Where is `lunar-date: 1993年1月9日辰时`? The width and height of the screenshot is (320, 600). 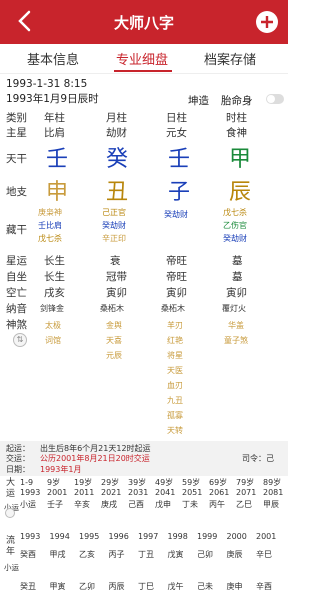 lunar-date: 1993年1月9日辰时 is located at coordinates (52, 99).